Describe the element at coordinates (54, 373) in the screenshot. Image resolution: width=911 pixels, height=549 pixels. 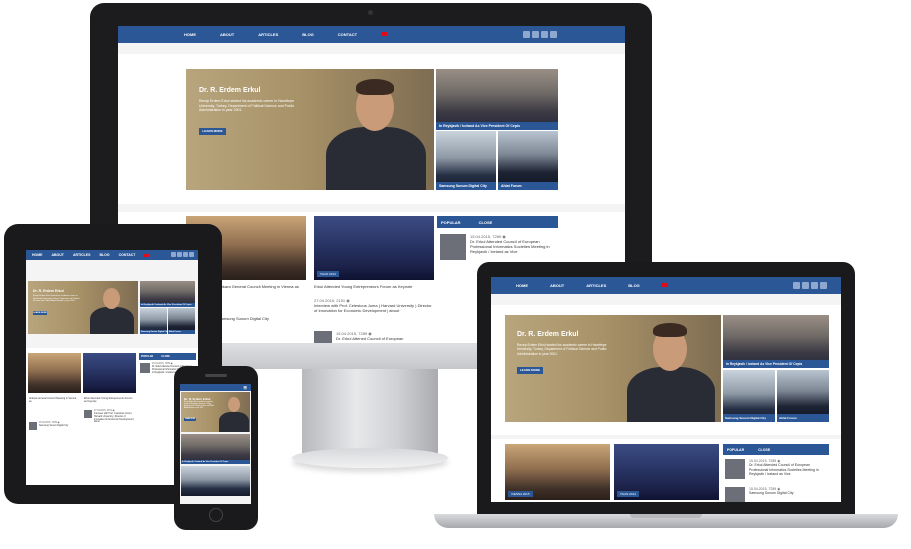
I see `tablet-photo-vienna` at that location.